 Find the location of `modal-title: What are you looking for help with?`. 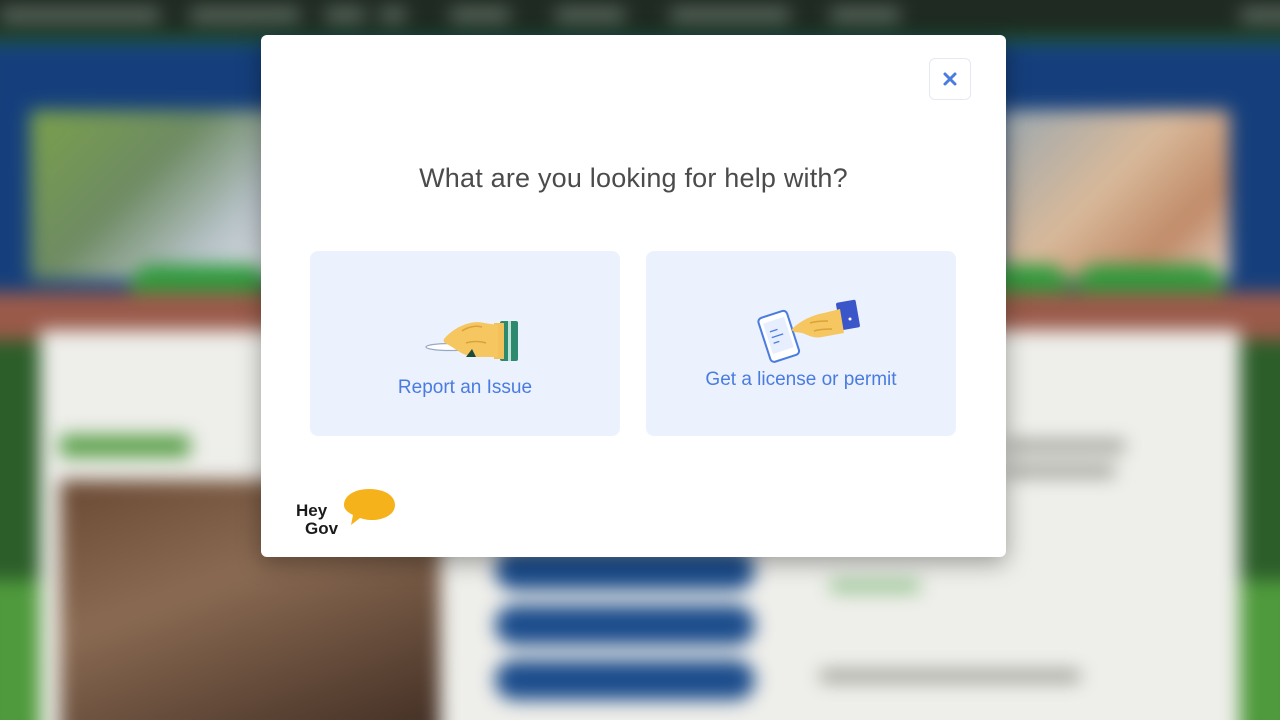

modal-title: What are you looking for help with? is located at coordinates (633, 178).